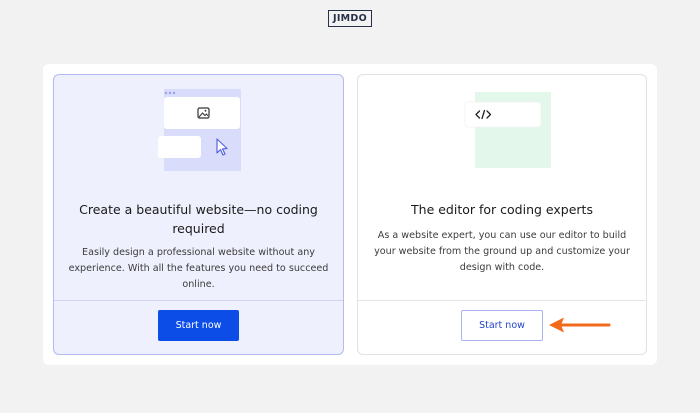  What do you see at coordinates (199, 130) in the screenshot?
I see `no-coding-illustration` at bounding box center [199, 130].